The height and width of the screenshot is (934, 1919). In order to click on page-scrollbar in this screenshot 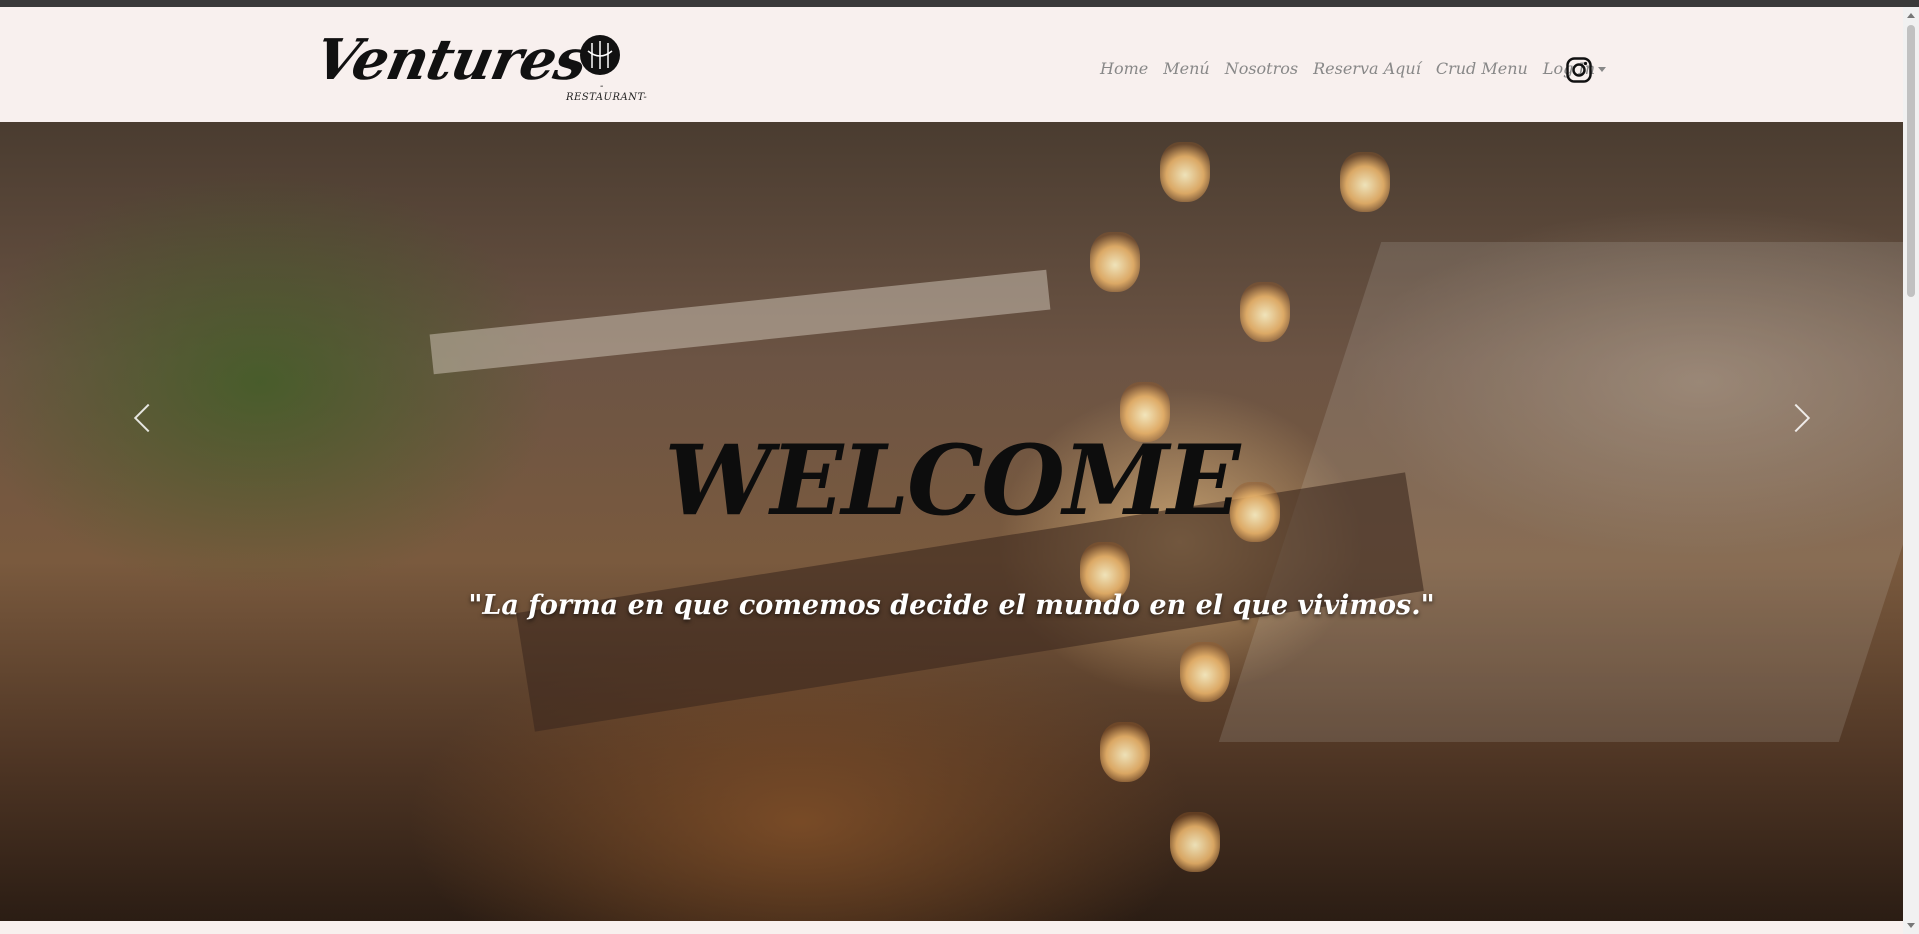, I will do `click(1911, 470)`.